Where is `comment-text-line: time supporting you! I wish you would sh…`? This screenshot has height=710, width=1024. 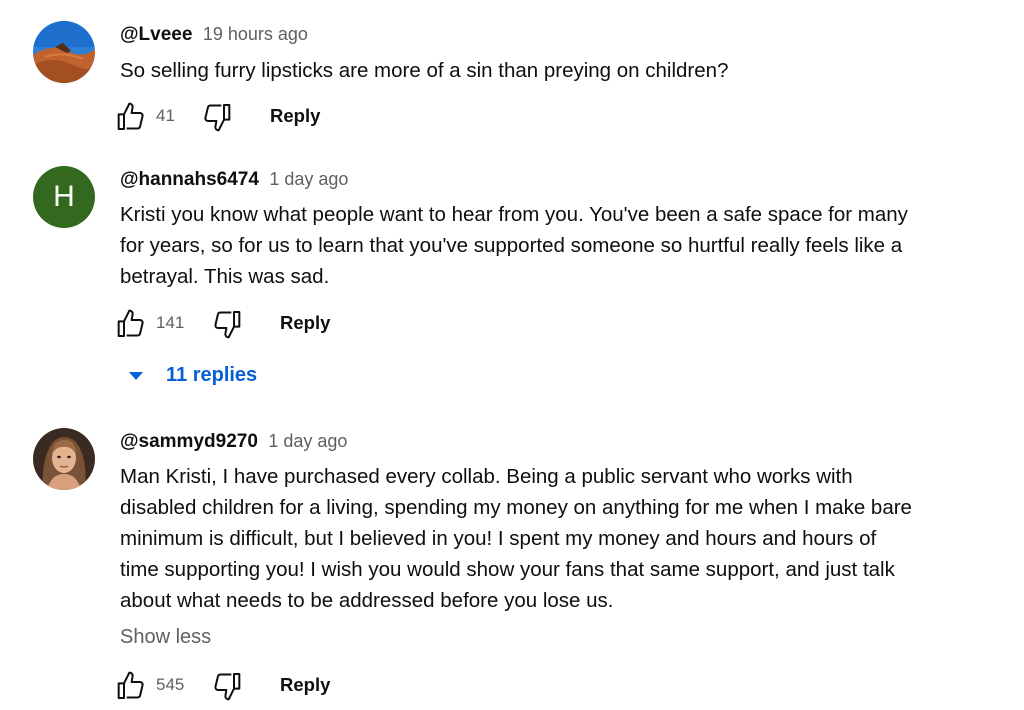
comment-text-line: time supporting you! I wish you would sh… is located at coordinates (507, 569).